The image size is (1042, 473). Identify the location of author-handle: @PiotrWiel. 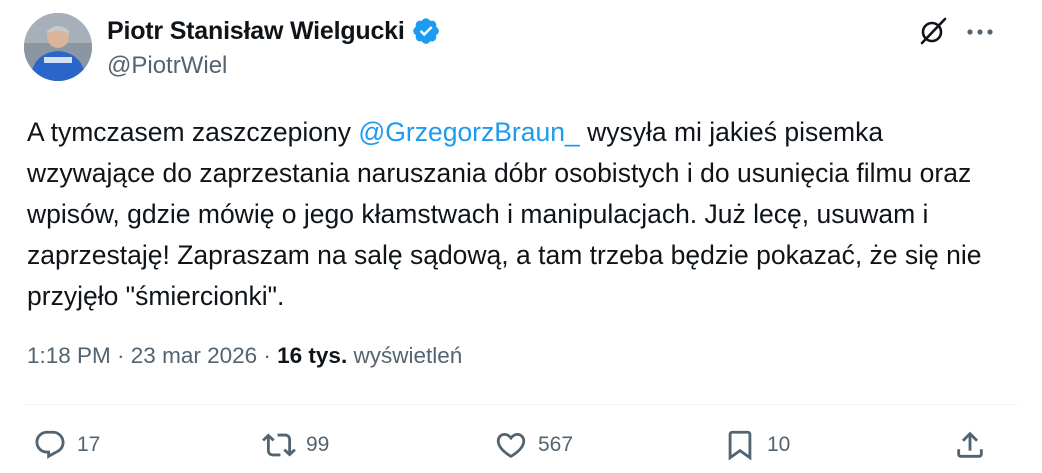
(167, 66).